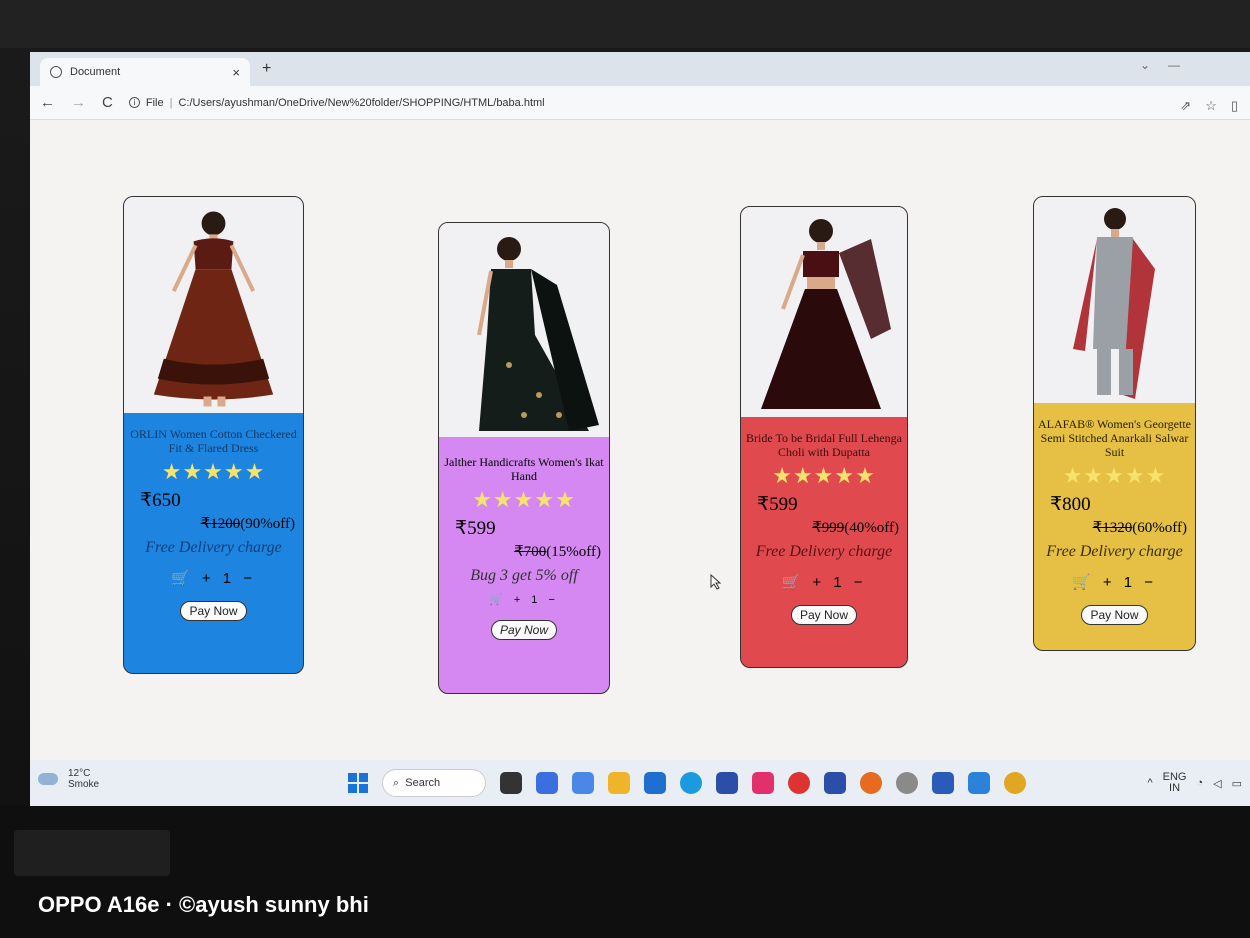  Describe the element at coordinates (573, 552) in the screenshot. I see `discount-label: (15%off)` at that location.